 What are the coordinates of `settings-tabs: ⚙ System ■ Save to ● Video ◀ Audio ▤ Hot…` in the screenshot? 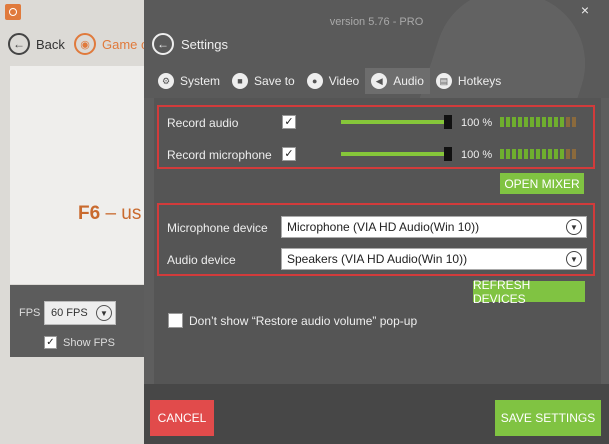 It's located at (329, 81).